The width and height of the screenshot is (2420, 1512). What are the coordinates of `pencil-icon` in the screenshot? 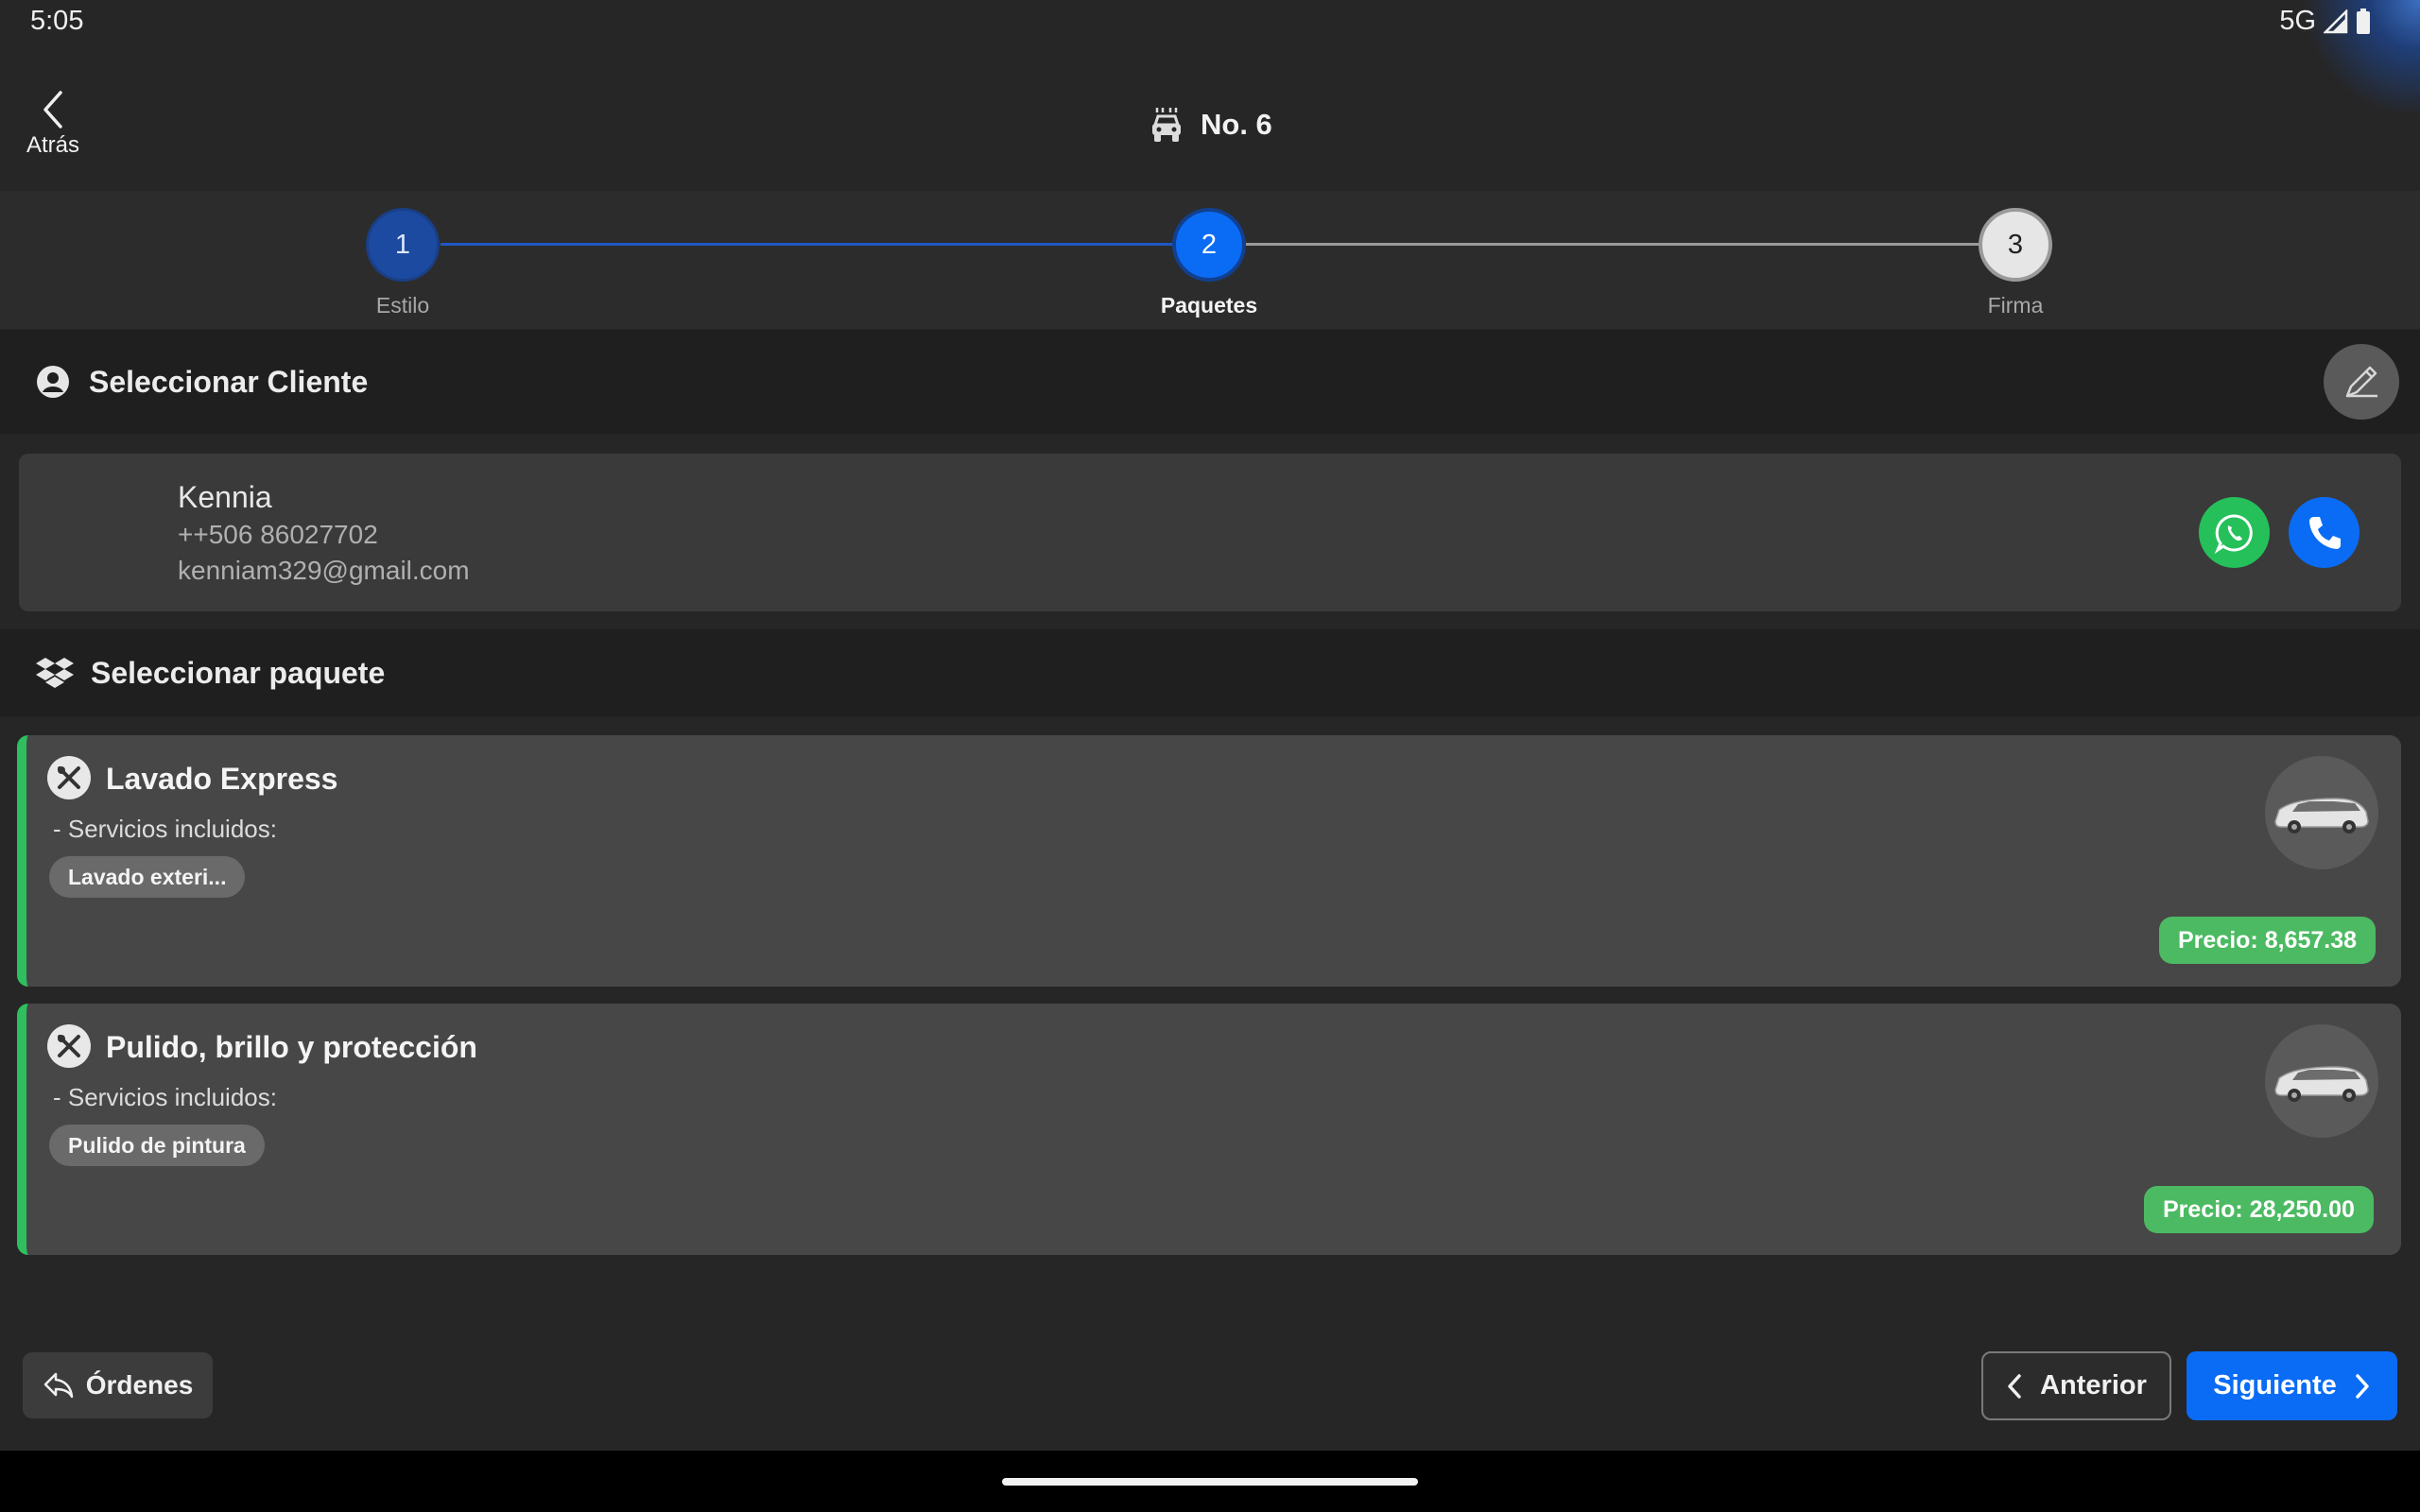 It's located at (2361, 382).